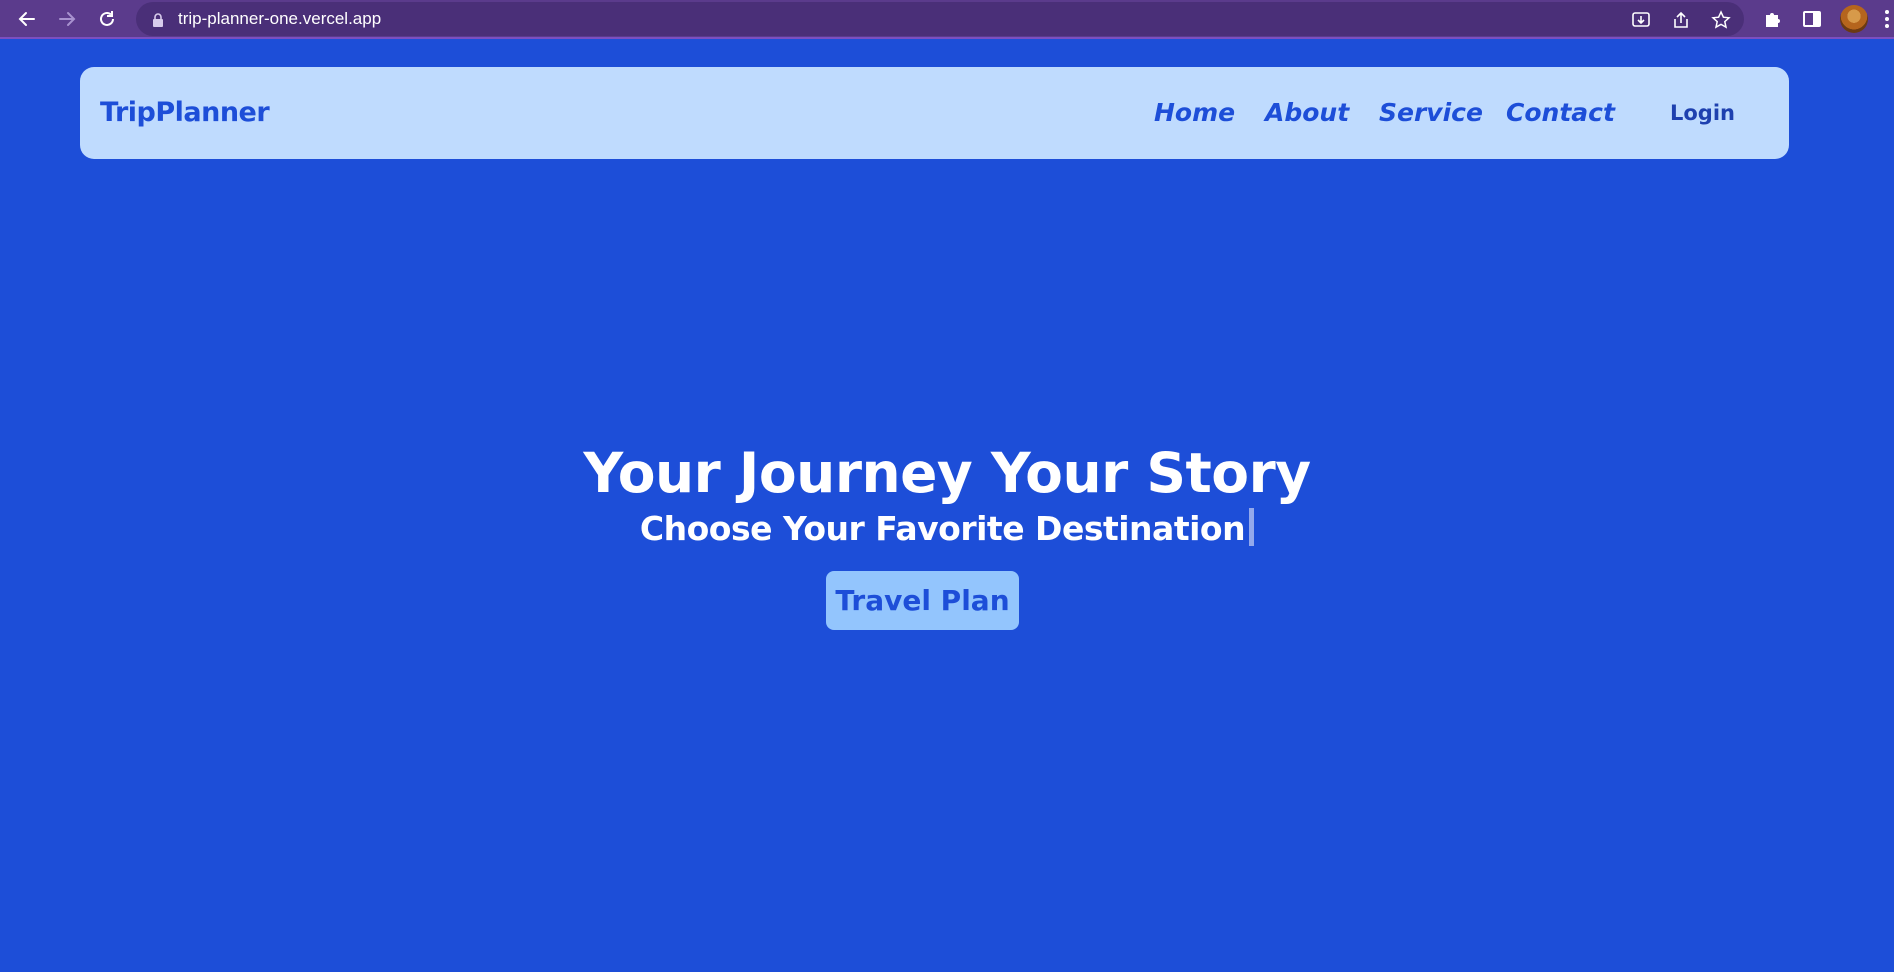 Image resolution: width=1894 pixels, height=972 pixels. What do you see at coordinates (279, 19) in the screenshot?
I see `url-text: trip-planner-one.vercel.app` at bounding box center [279, 19].